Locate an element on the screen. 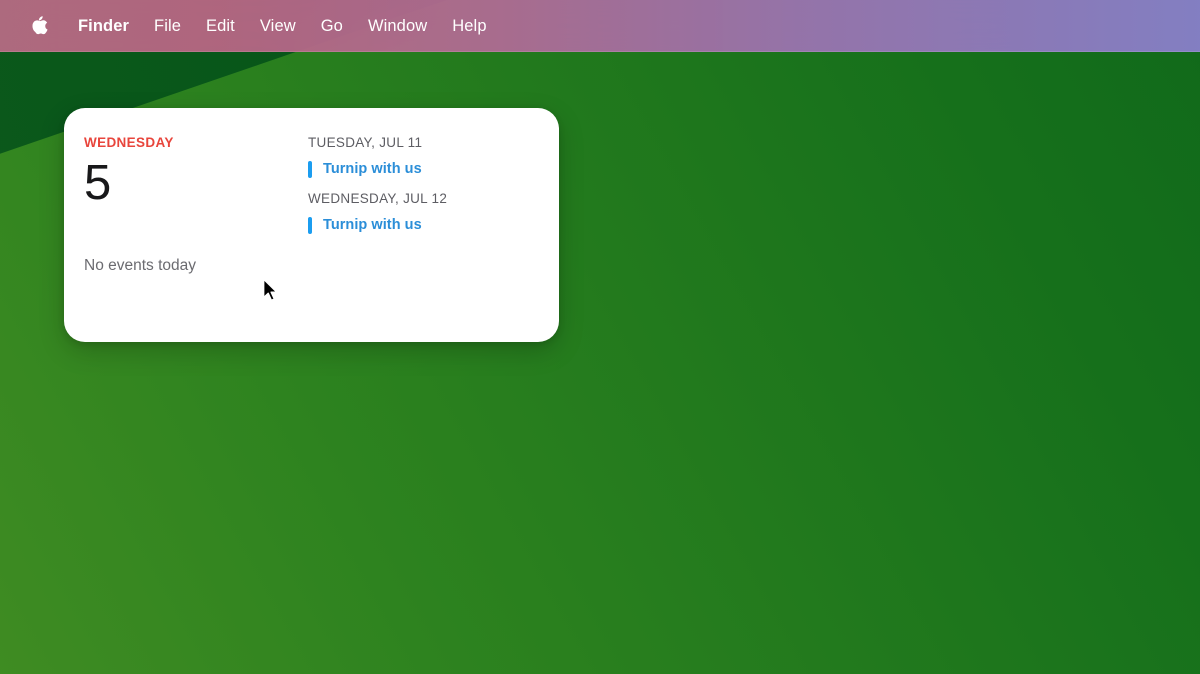 The image size is (1200, 674). event-group: TUESDAY, JUL 11 Turnip with us is located at coordinates (424, 157).